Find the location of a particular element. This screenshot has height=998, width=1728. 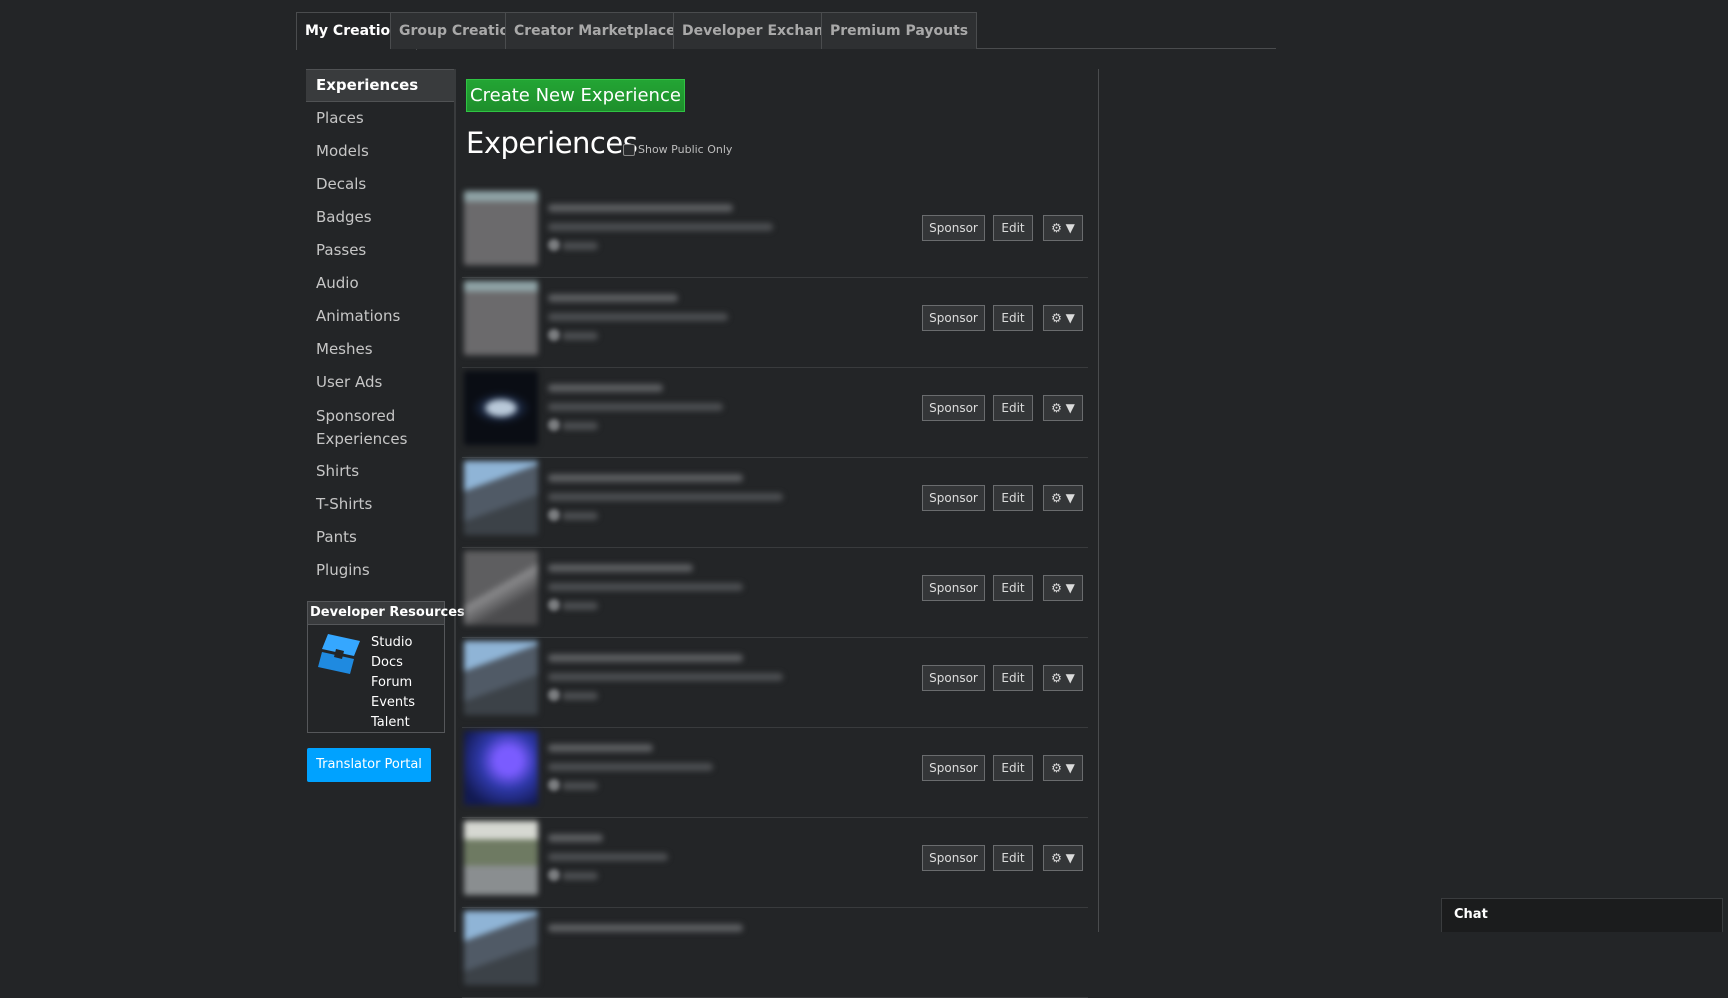

show-public-only-checkbox is located at coordinates (629, 149).